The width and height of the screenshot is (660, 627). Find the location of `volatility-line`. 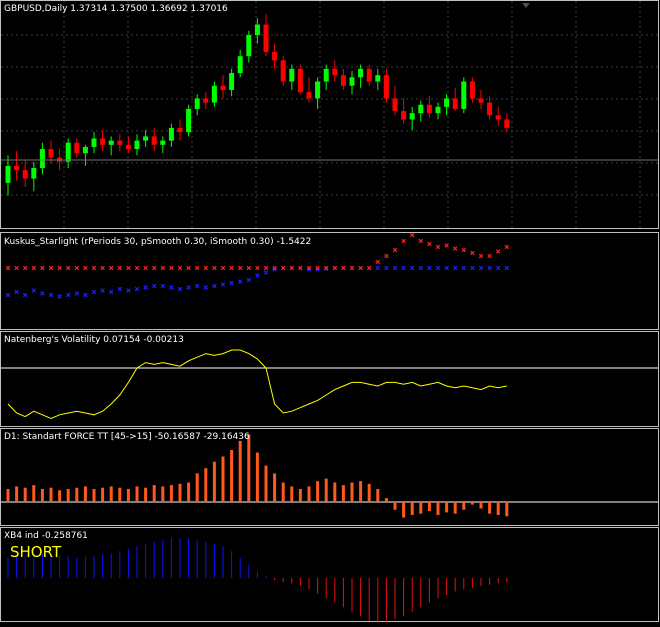

volatility-line is located at coordinates (257, 384).